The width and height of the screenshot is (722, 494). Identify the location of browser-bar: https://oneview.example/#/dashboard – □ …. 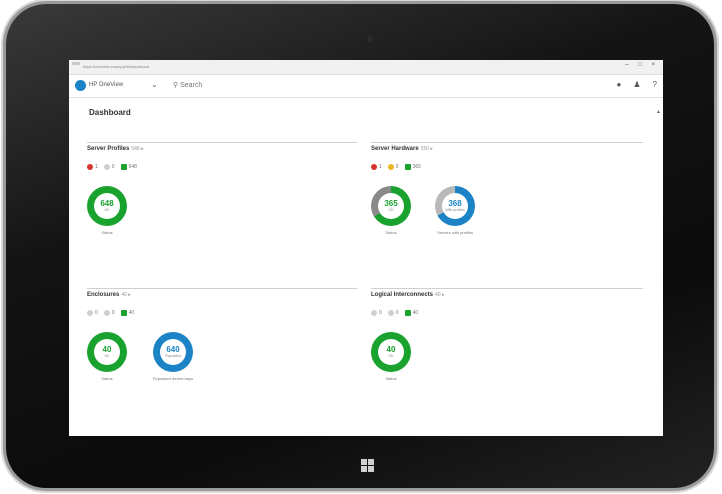
(366, 67).